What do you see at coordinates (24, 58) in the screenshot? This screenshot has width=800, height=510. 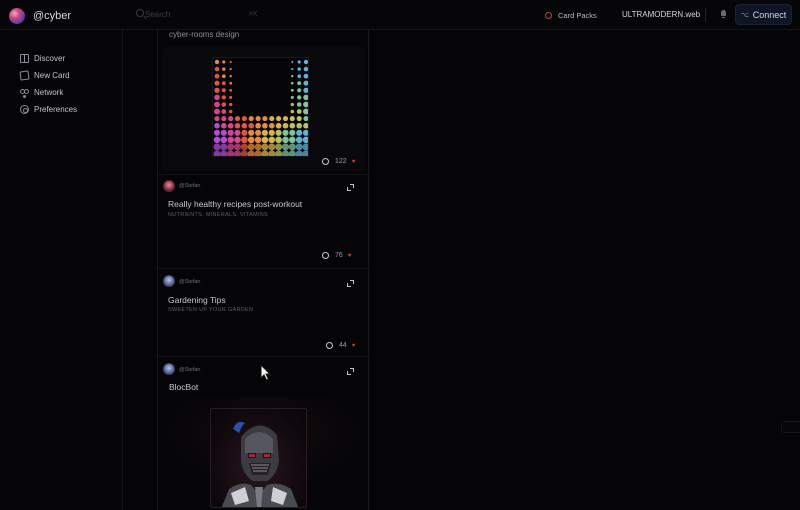 I see `book-icon` at bounding box center [24, 58].